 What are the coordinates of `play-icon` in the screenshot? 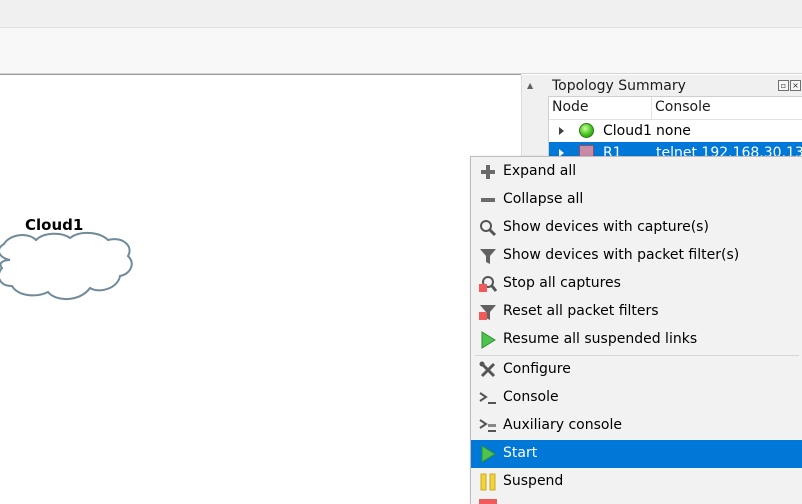 It's located at (488, 340).